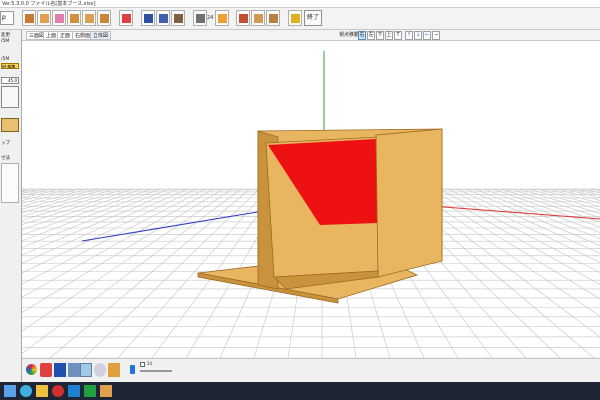 The image size is (600, 400). What do you see at coordinates (65, 35) in the screenshot?
I see `tab-front: 正面` at bounding box center [65, 35].